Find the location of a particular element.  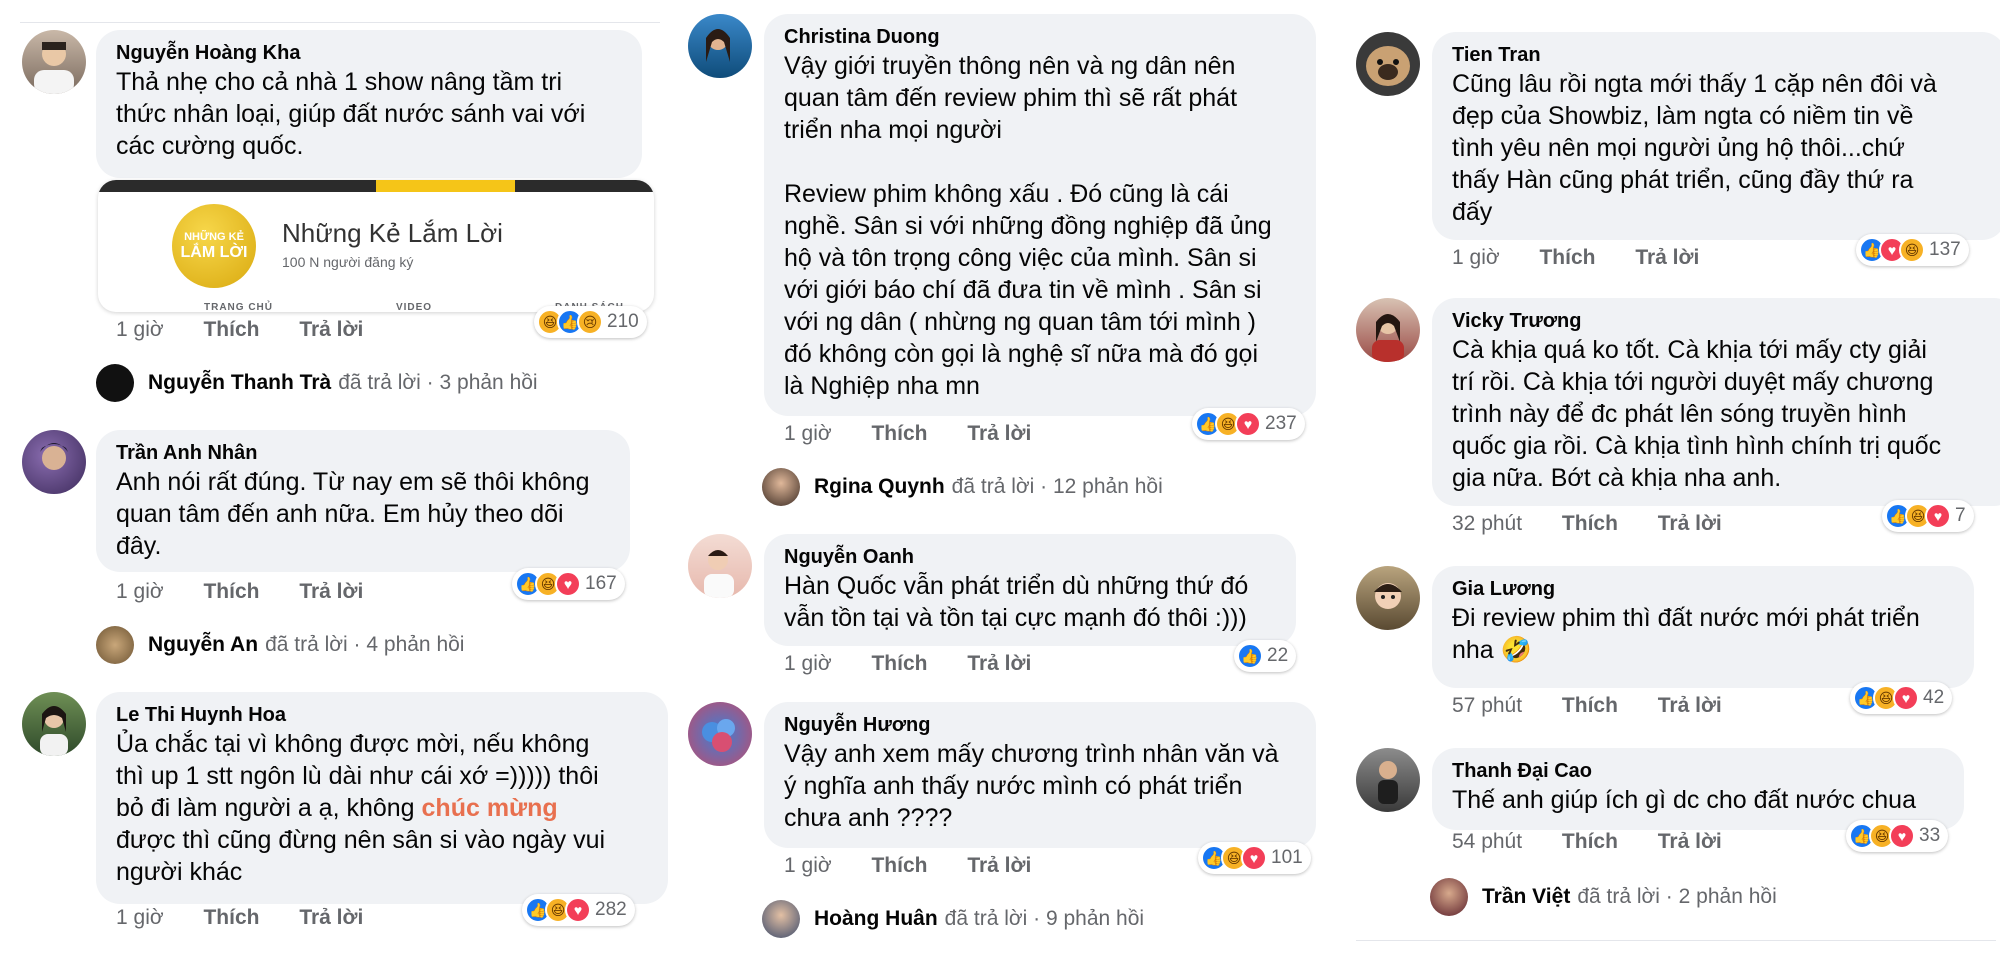

reply-count: 12 phản hồi is located at coordinates (1108, 487).